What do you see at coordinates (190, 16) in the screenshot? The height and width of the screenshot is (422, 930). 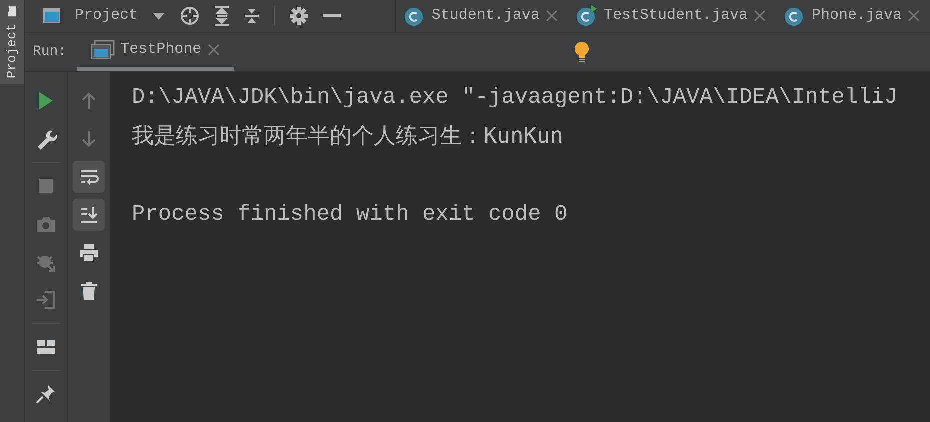 I see `locate-icon` at bounding box center [190, 16].